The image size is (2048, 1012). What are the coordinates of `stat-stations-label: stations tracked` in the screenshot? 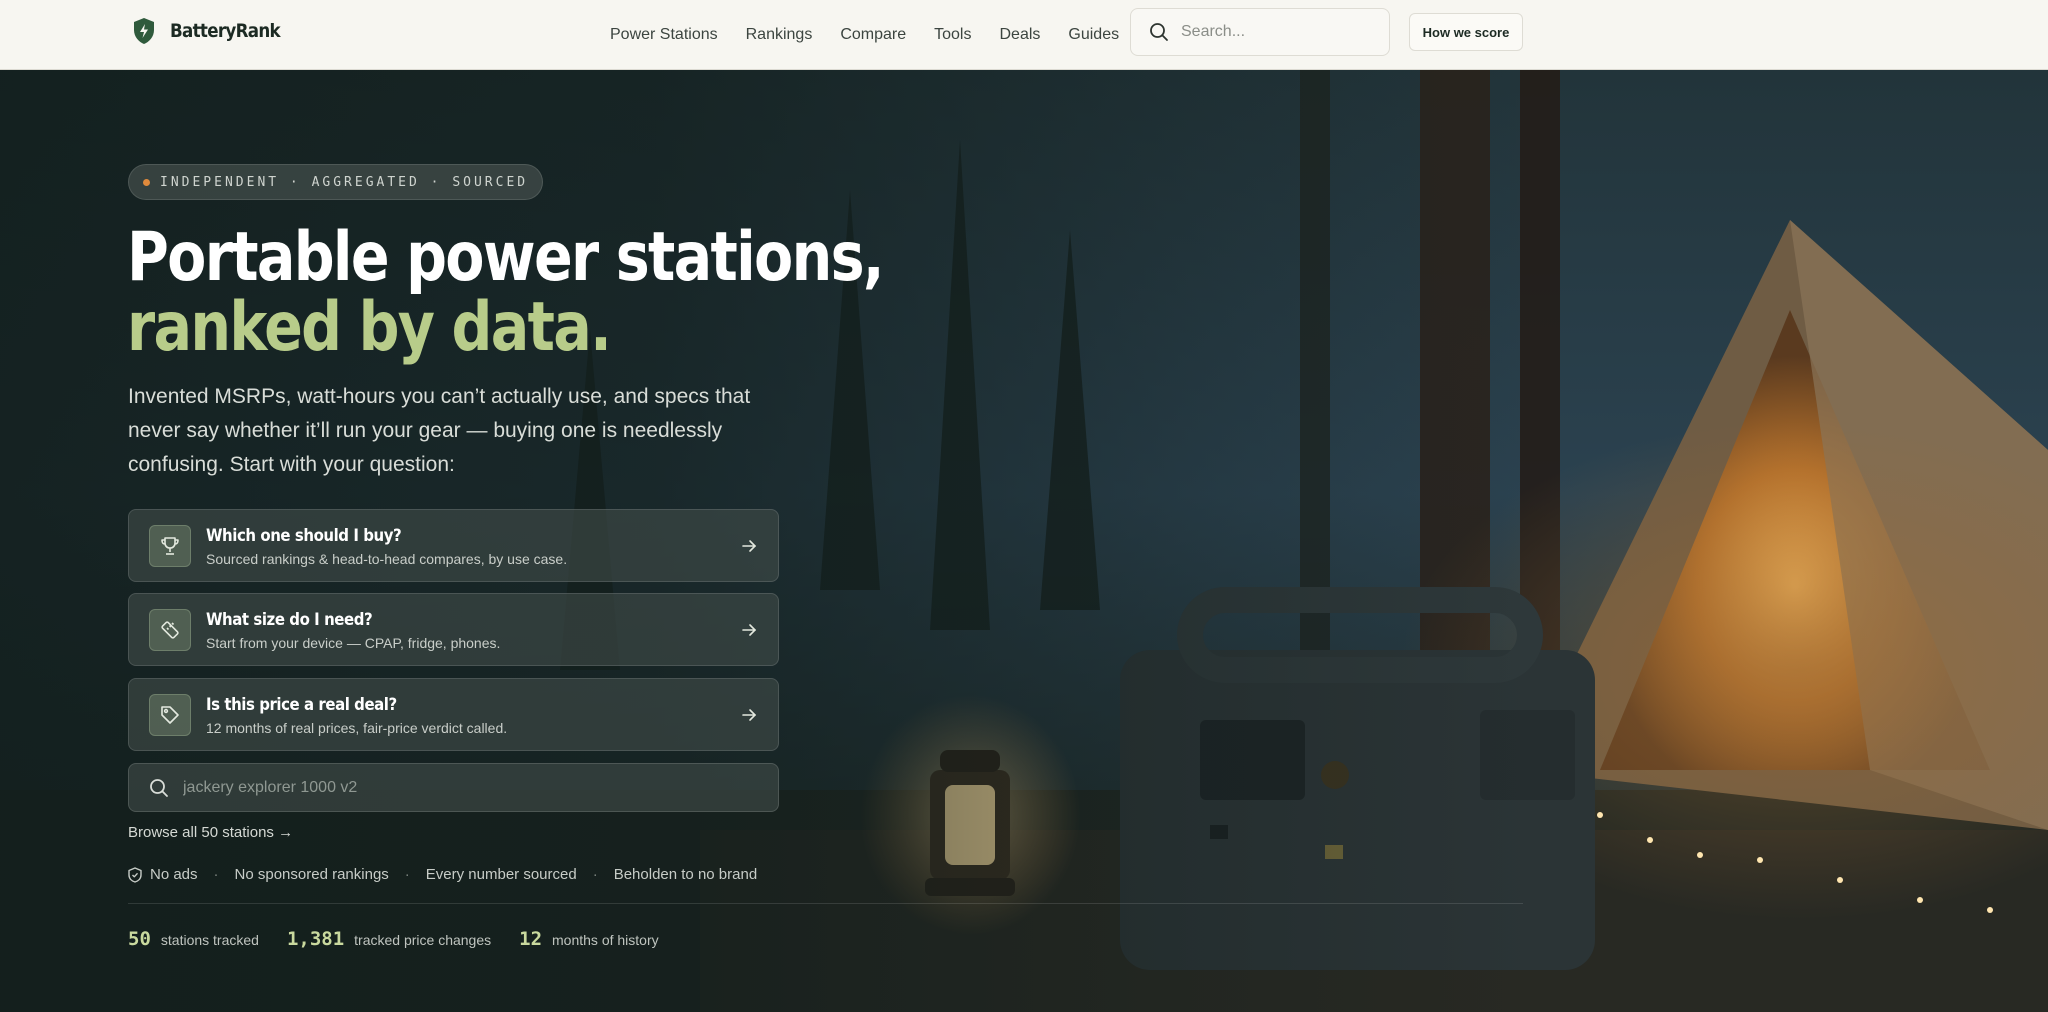 It's located at (209, 940).